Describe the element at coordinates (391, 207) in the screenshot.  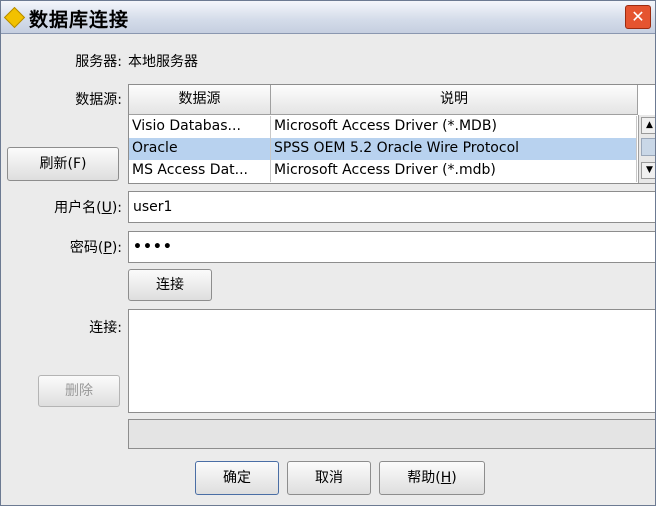
I see `username-input: user1` at that location.